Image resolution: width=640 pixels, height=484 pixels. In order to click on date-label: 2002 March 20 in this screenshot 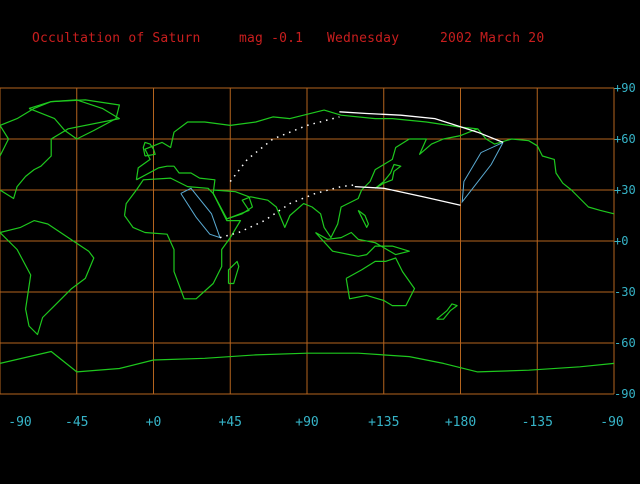, I will do `click(492, 38)`.